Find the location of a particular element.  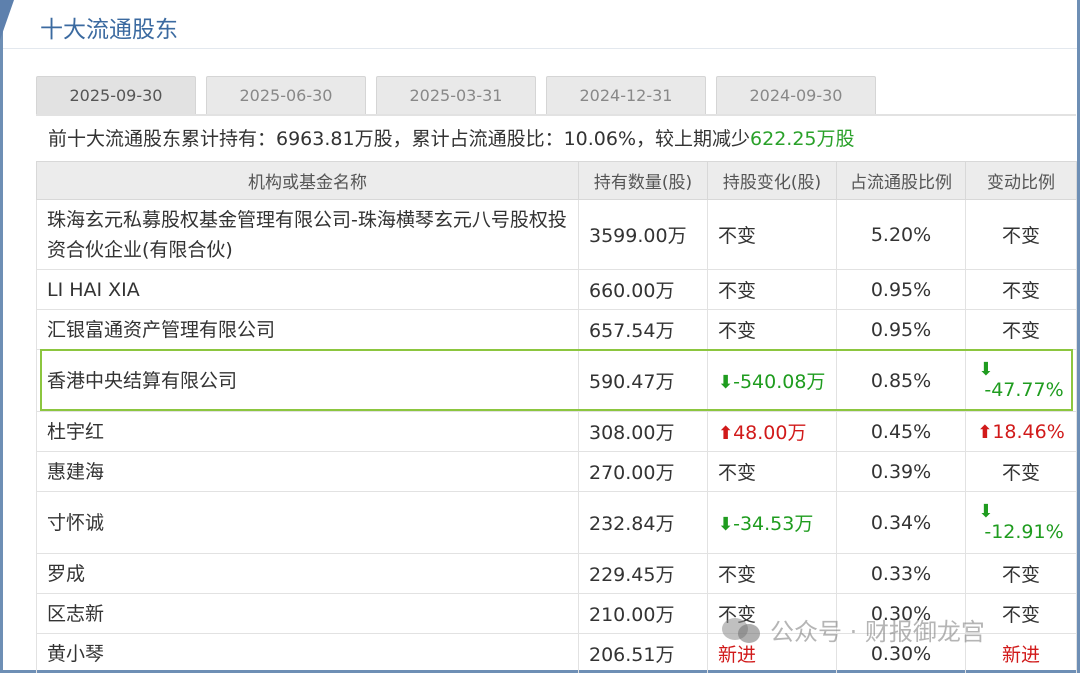

table-row: LI HAI XIA 660.00万 不变 0.95% 不变 is located at coordinates (556, 289).